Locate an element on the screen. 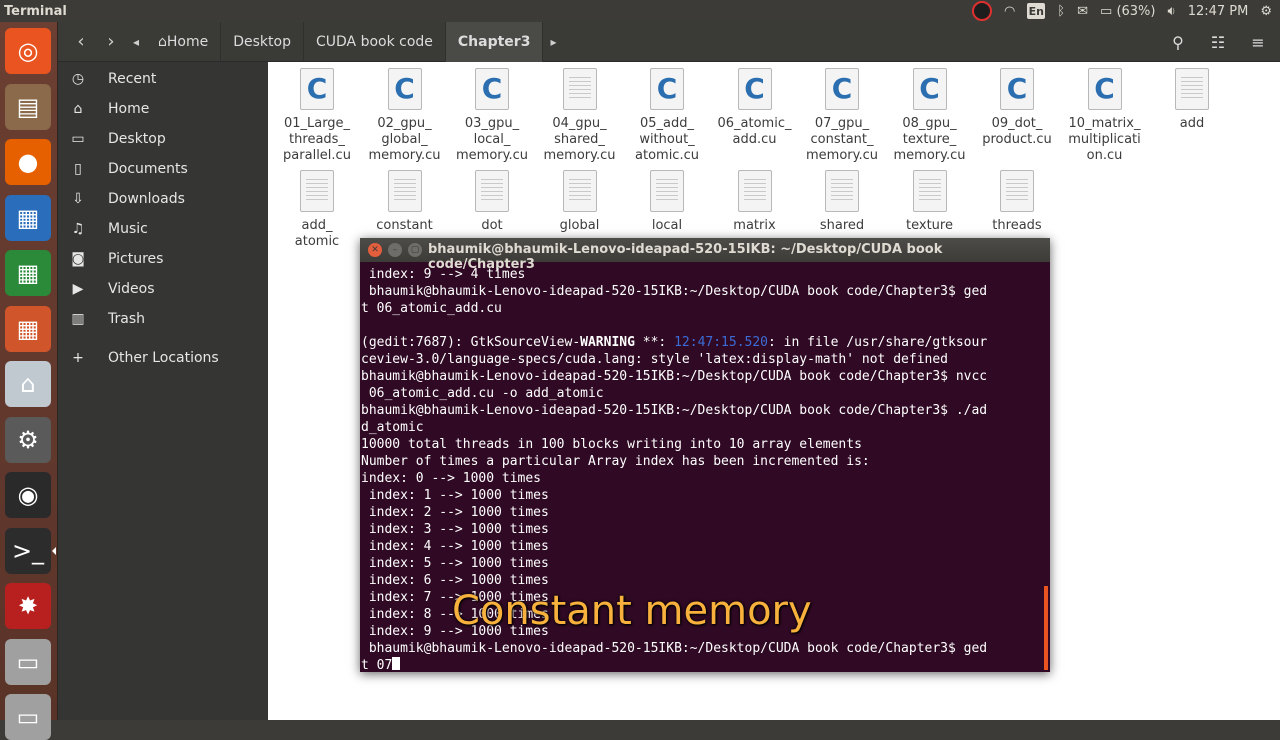 Image resolution: width=1280 pixels, height=740 pixels. documents-icon: ▯ is located at coordinates (78, 169).